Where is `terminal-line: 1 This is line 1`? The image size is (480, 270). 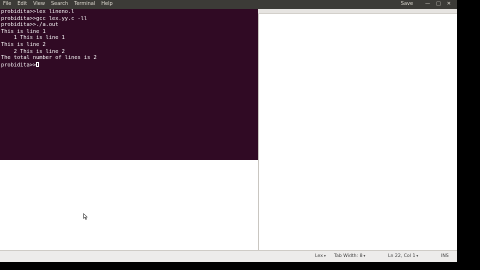 terminal-line: 1 This is line 1 is located at coordinates (33, 38).